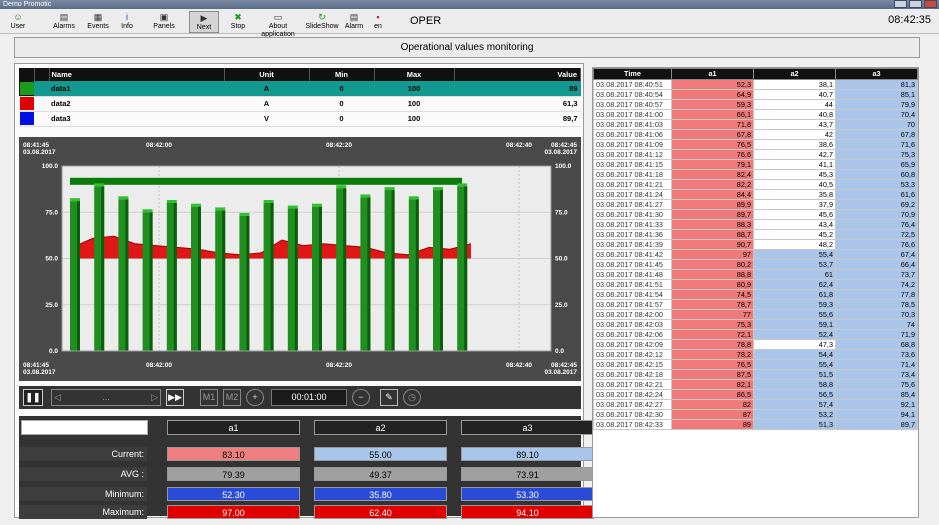 The height and width of the screenshot is (525, 939). What do you see at coordinates (238, 22) in the screenshot?
I see `toolbar-button-stop: ✖ Stop` at bounding box center [238, 22].